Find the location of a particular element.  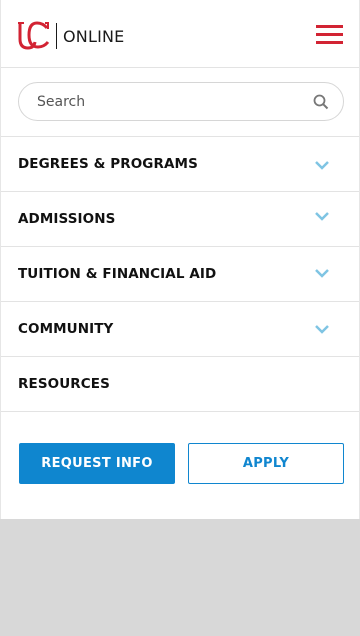

nav-item-label: COMMUNITY is located at coordinates (66, 329).